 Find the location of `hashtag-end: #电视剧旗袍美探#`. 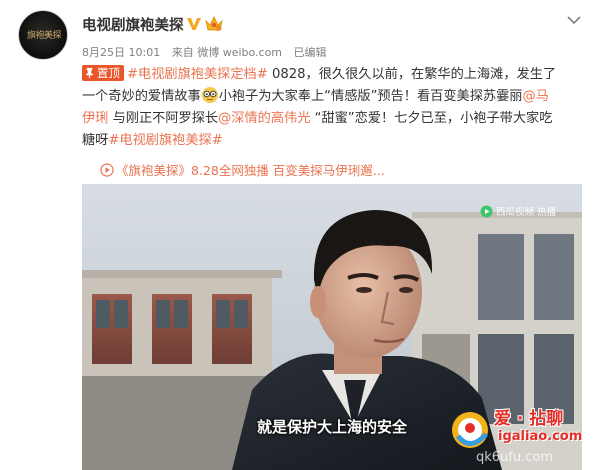

hashtag-end: #电视剧旗袍美探# is located at coordinates (165, 140).